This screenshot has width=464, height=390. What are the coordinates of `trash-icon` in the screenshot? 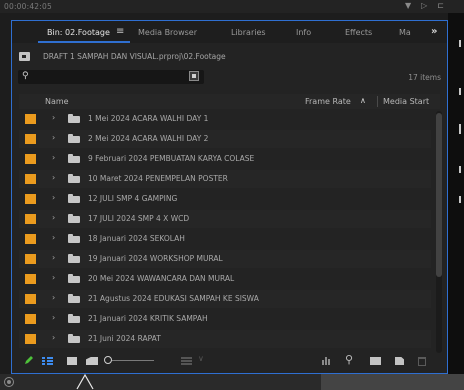 It's located at (422, 361).